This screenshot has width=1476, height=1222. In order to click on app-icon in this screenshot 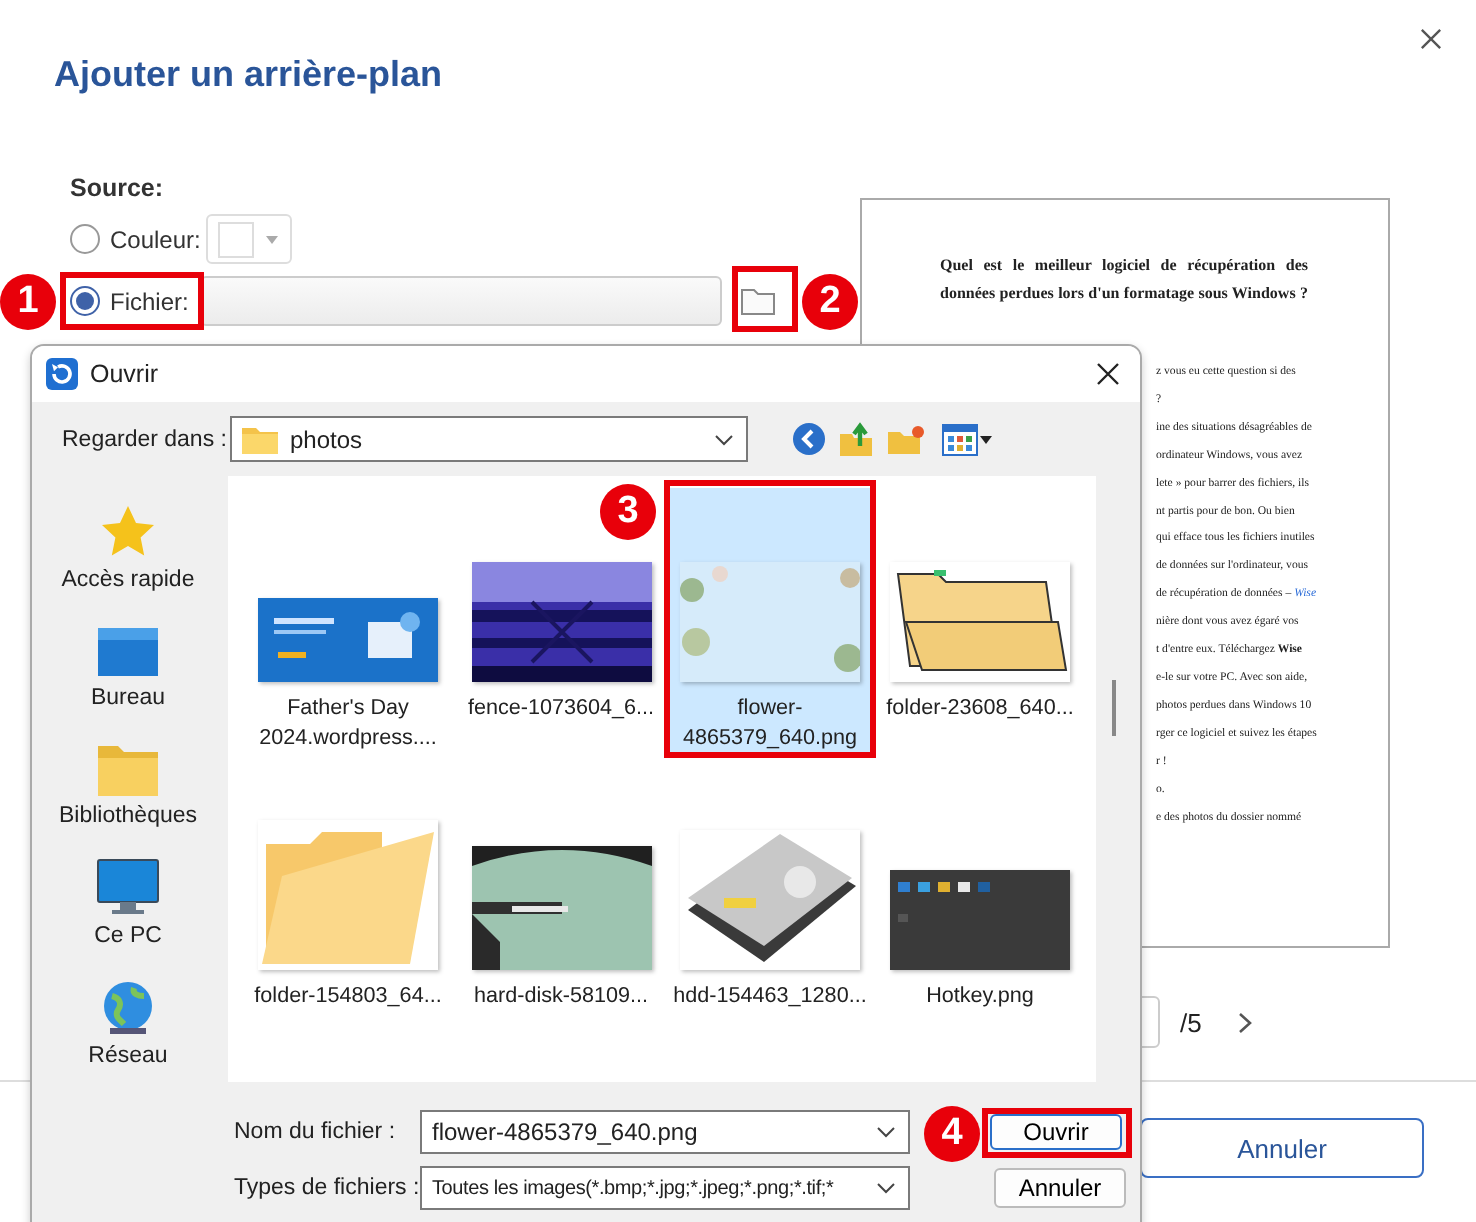, I will do `click(62, 374)`.